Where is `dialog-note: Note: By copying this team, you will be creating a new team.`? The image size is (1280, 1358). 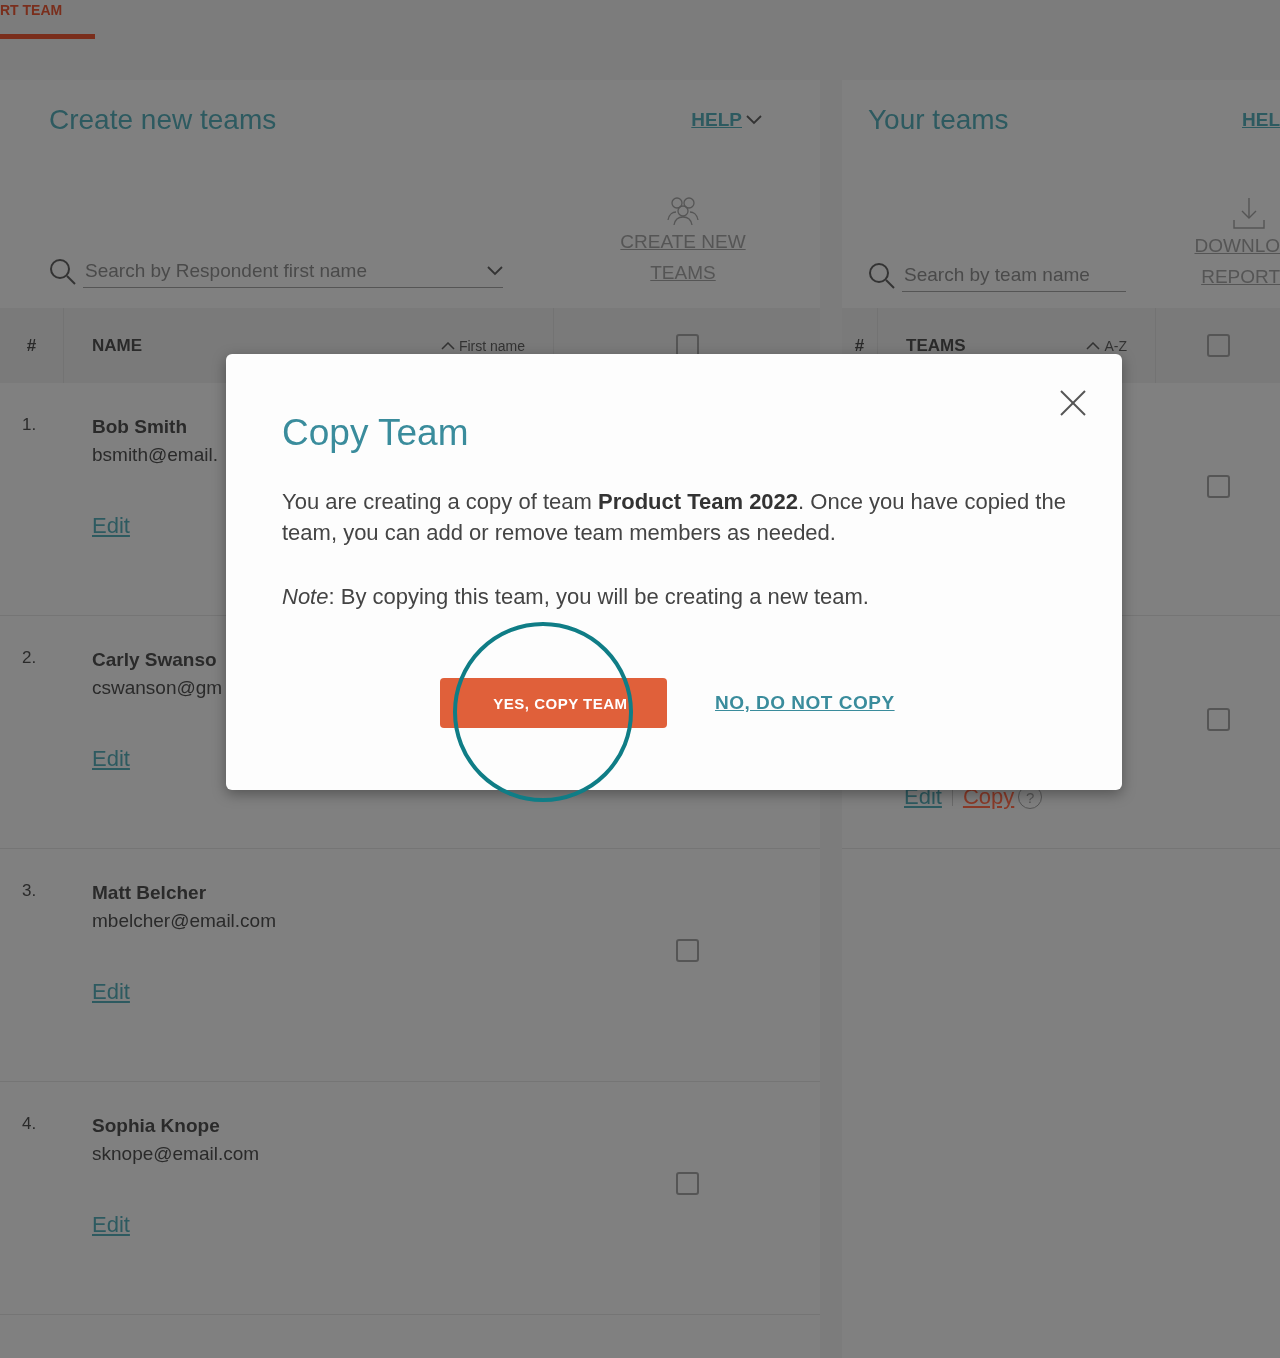
dialog-note: Note: By copying this team, you will be creating a new team. is located at coordinates (576, 597).